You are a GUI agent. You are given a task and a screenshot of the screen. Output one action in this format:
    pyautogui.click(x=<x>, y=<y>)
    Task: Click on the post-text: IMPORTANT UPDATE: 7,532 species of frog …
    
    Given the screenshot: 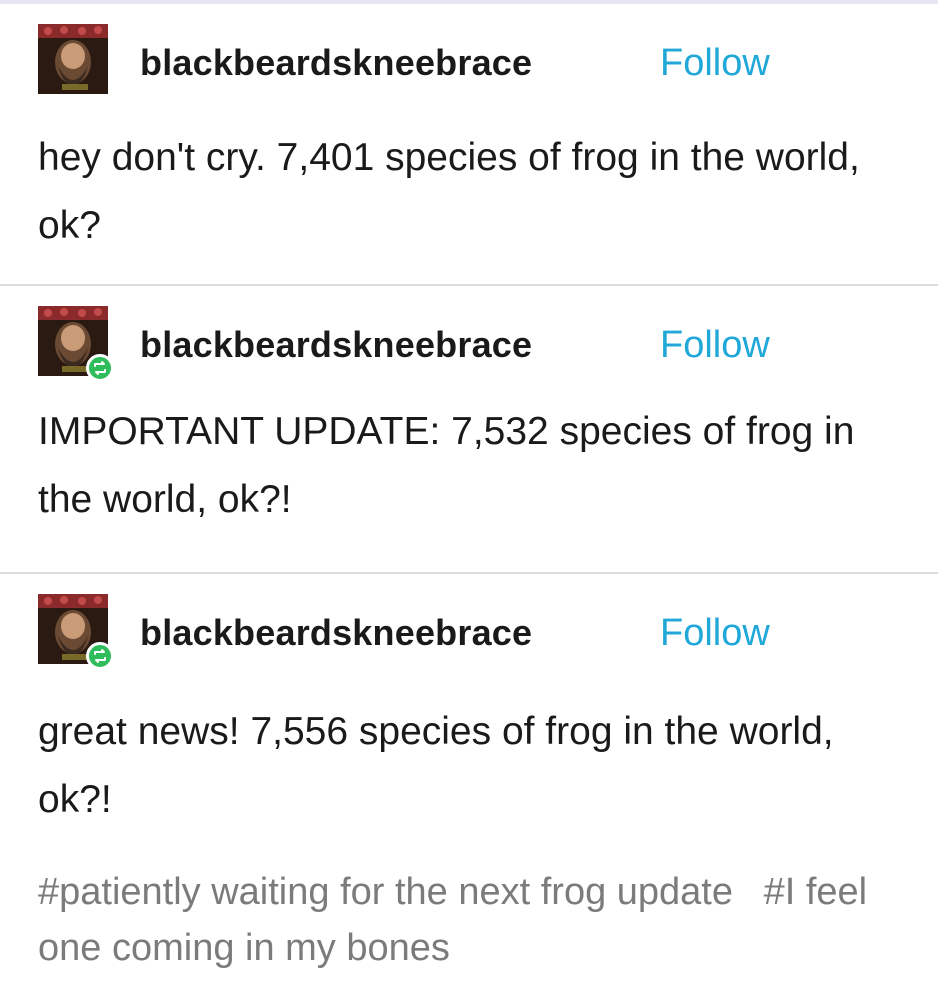 What is the action you would take?
    pyautogui.click(x=446, y=465)
    